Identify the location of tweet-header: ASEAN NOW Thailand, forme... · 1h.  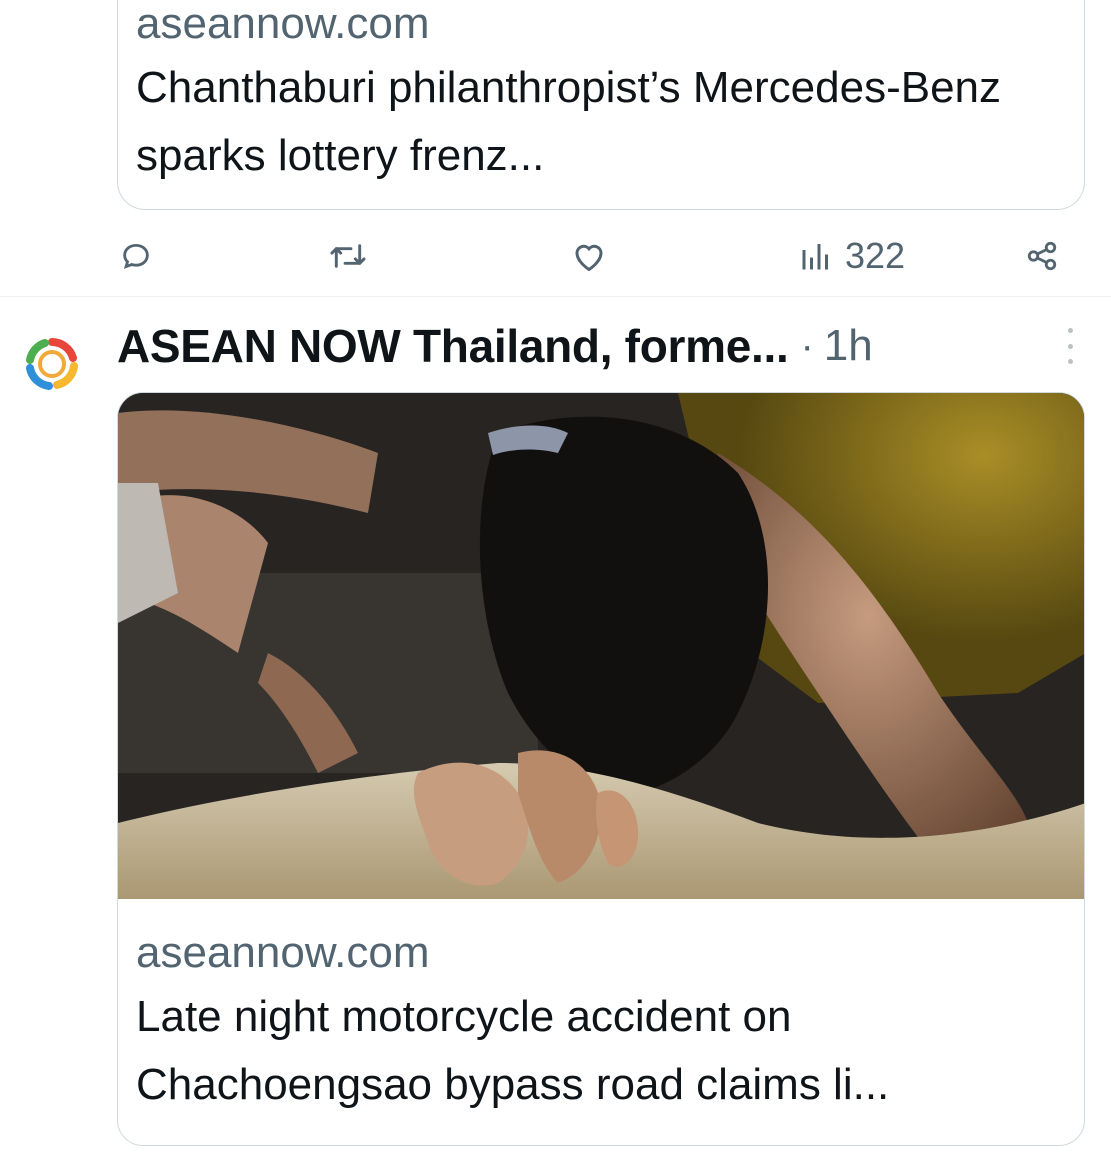
(495, 346).